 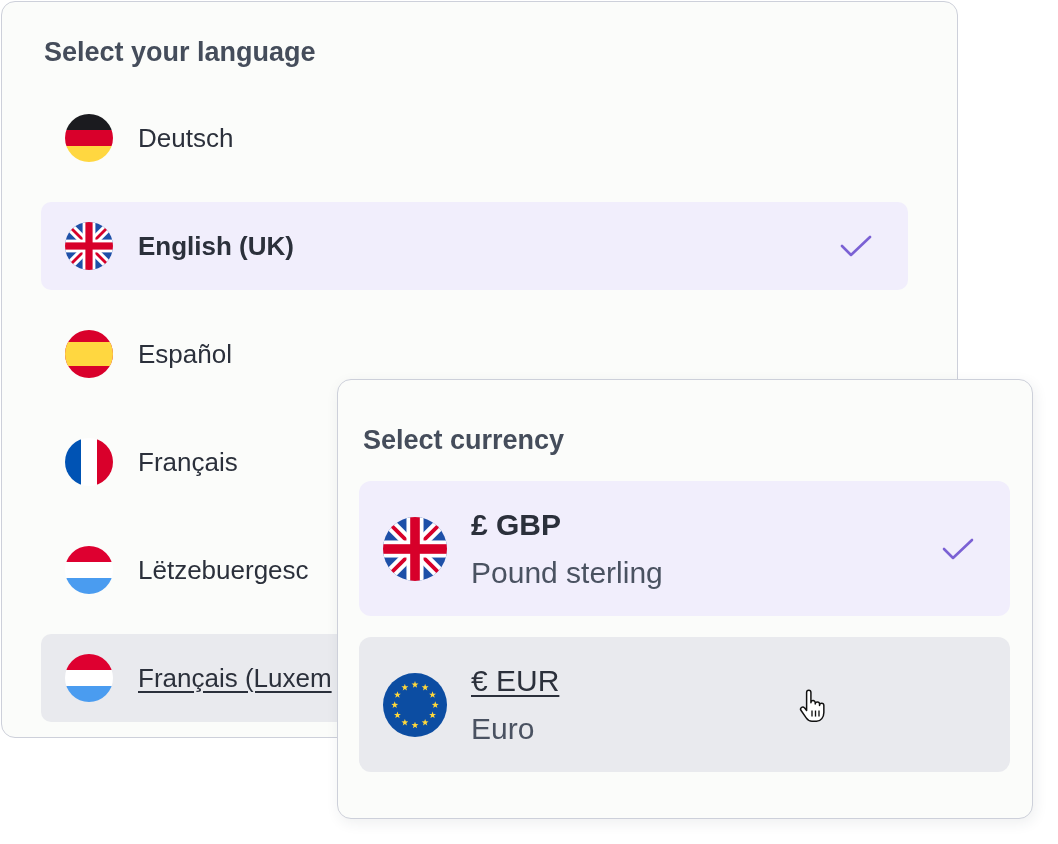 I want to click on german-flag-icon, so click(x=89, y=138).